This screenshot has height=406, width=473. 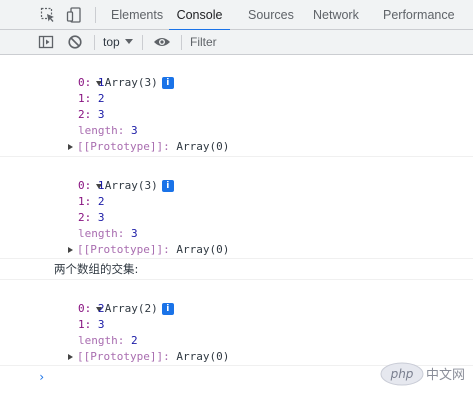 I want to click on watermark-site: 中文网, so click(x=445, y=375).